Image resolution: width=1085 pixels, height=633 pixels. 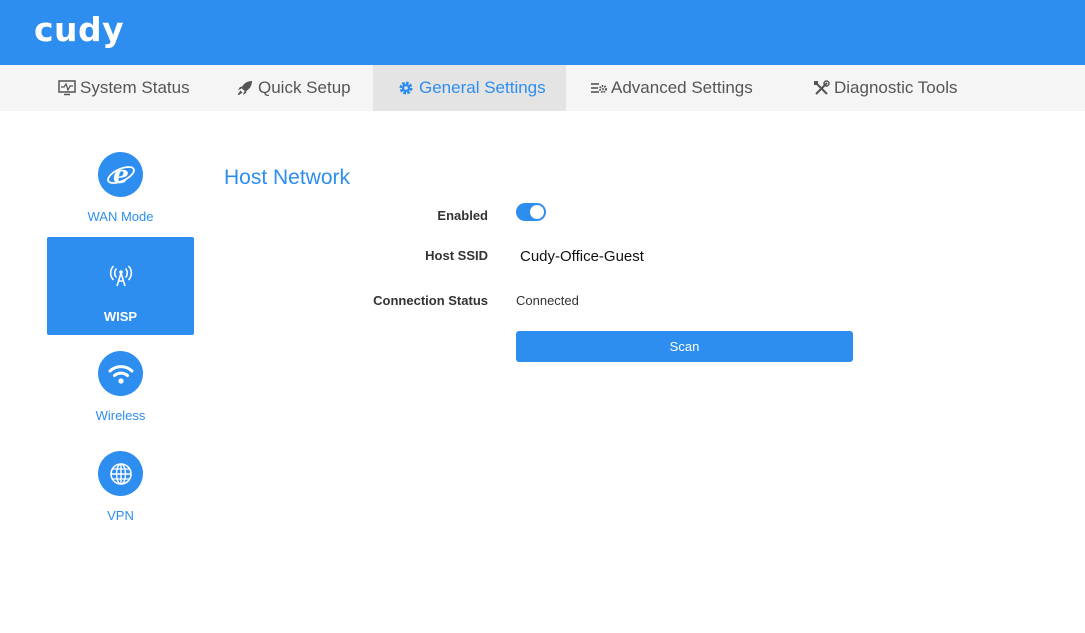 I want to click on host-ssid-value: Cudy-Office-Guest, so click(x=582, y=256).